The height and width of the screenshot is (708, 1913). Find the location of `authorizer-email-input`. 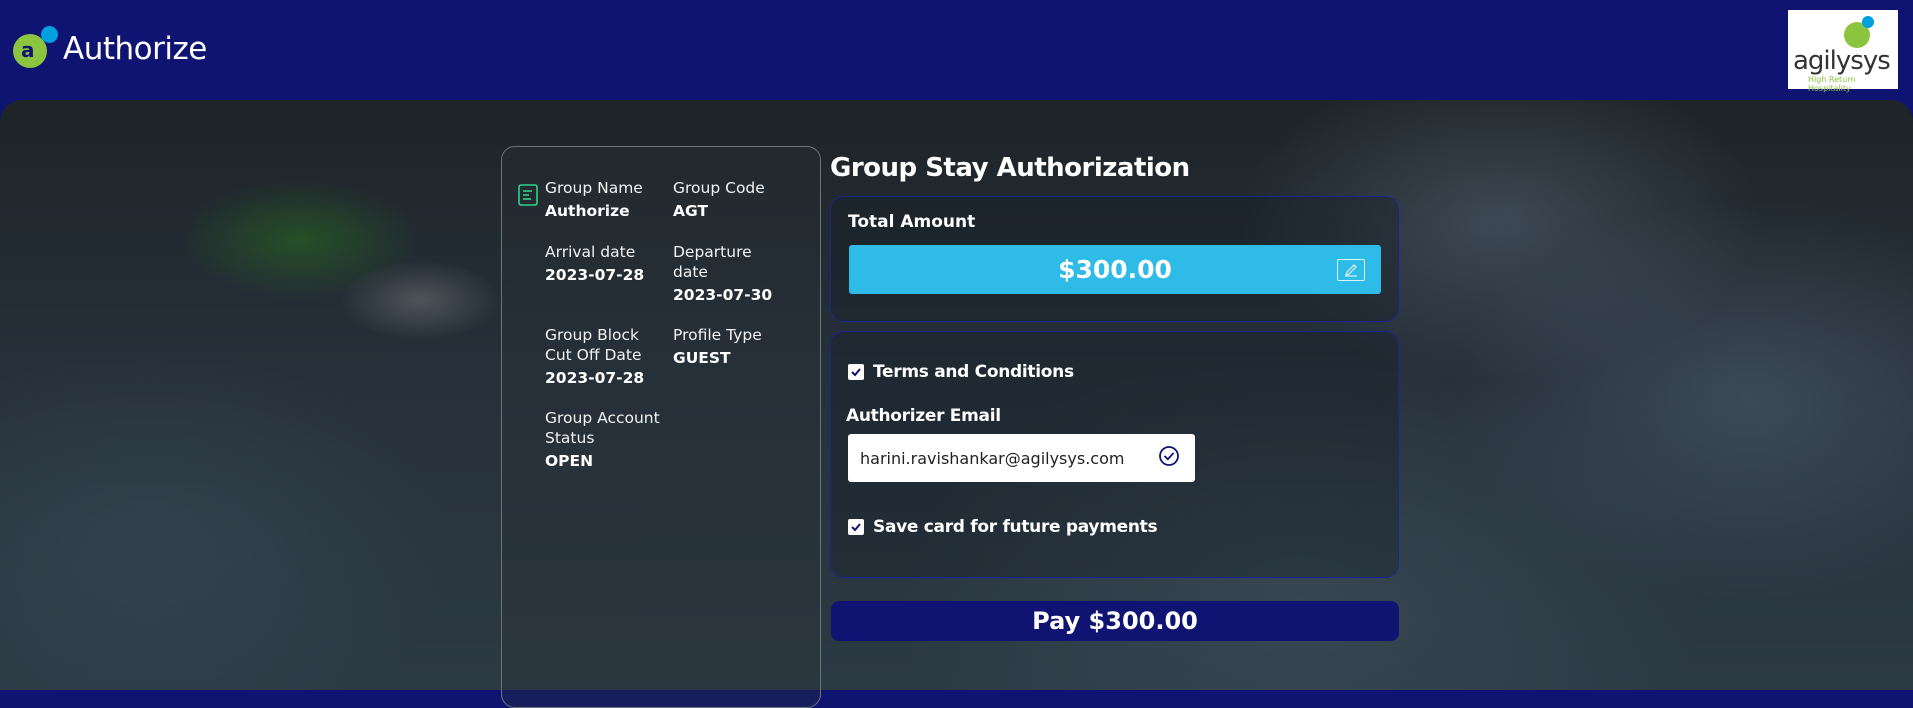

authorizer-email-input is located at coordinates (1021, 458).